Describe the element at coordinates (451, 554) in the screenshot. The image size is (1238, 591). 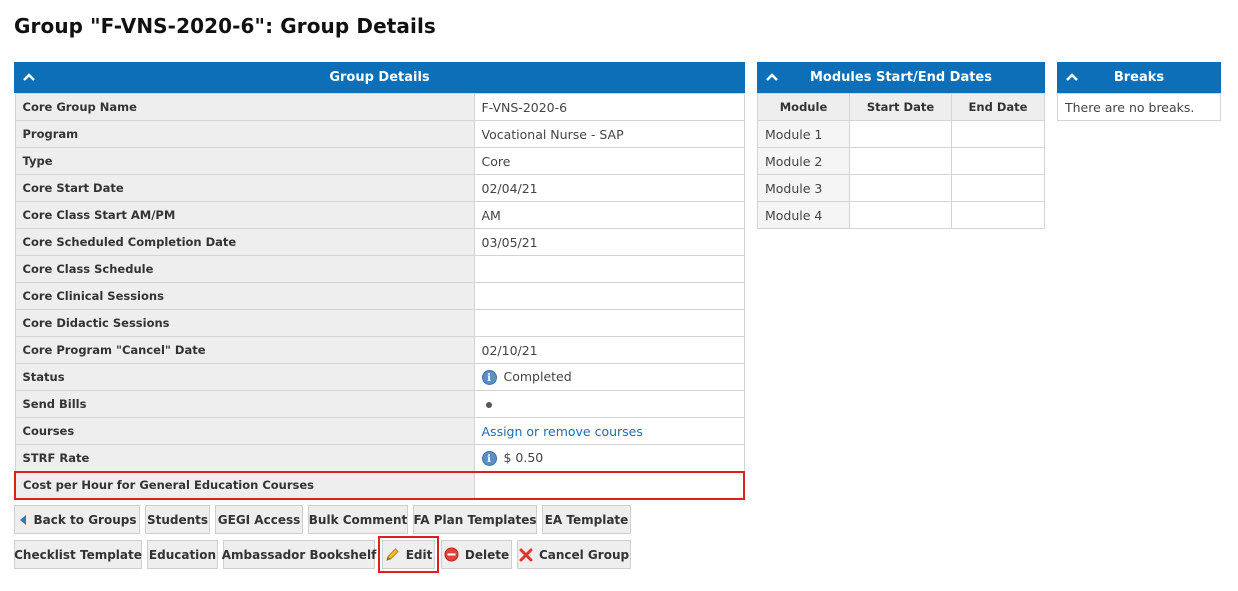
I see `minus-circle-icon` at that location.